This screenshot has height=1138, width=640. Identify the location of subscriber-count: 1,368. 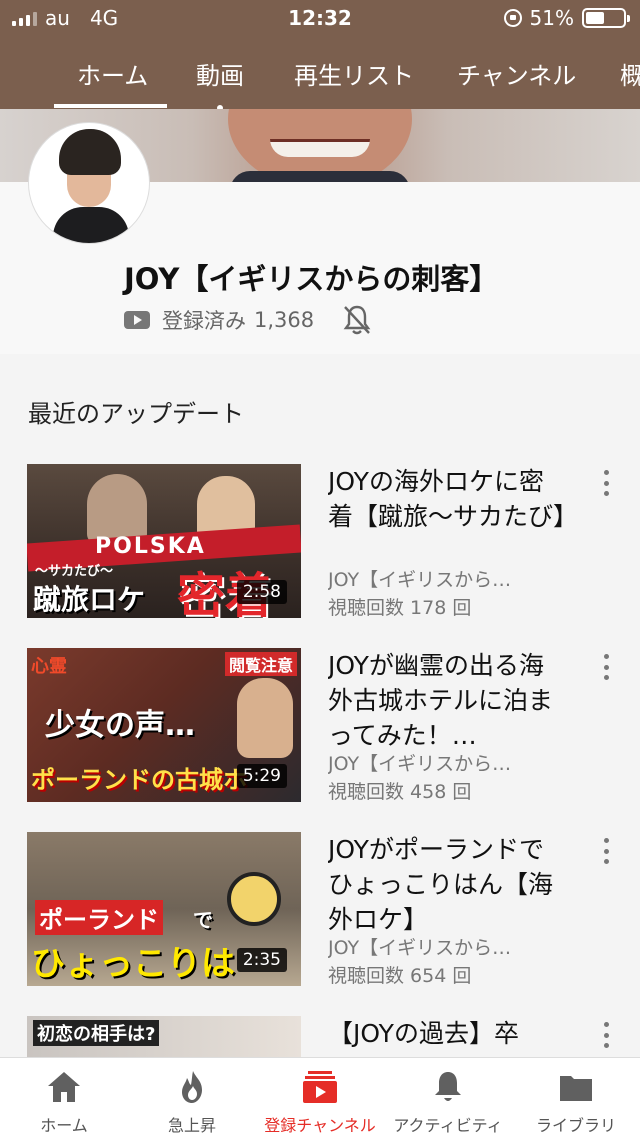
(284, 320).